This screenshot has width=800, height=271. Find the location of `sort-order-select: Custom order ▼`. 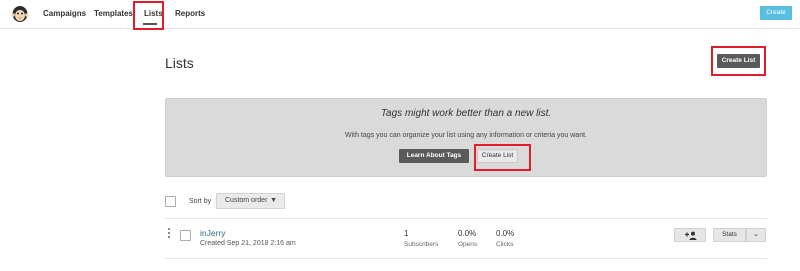

sort-order-select: Custom order ▼ is located at coordinates (250, 201).